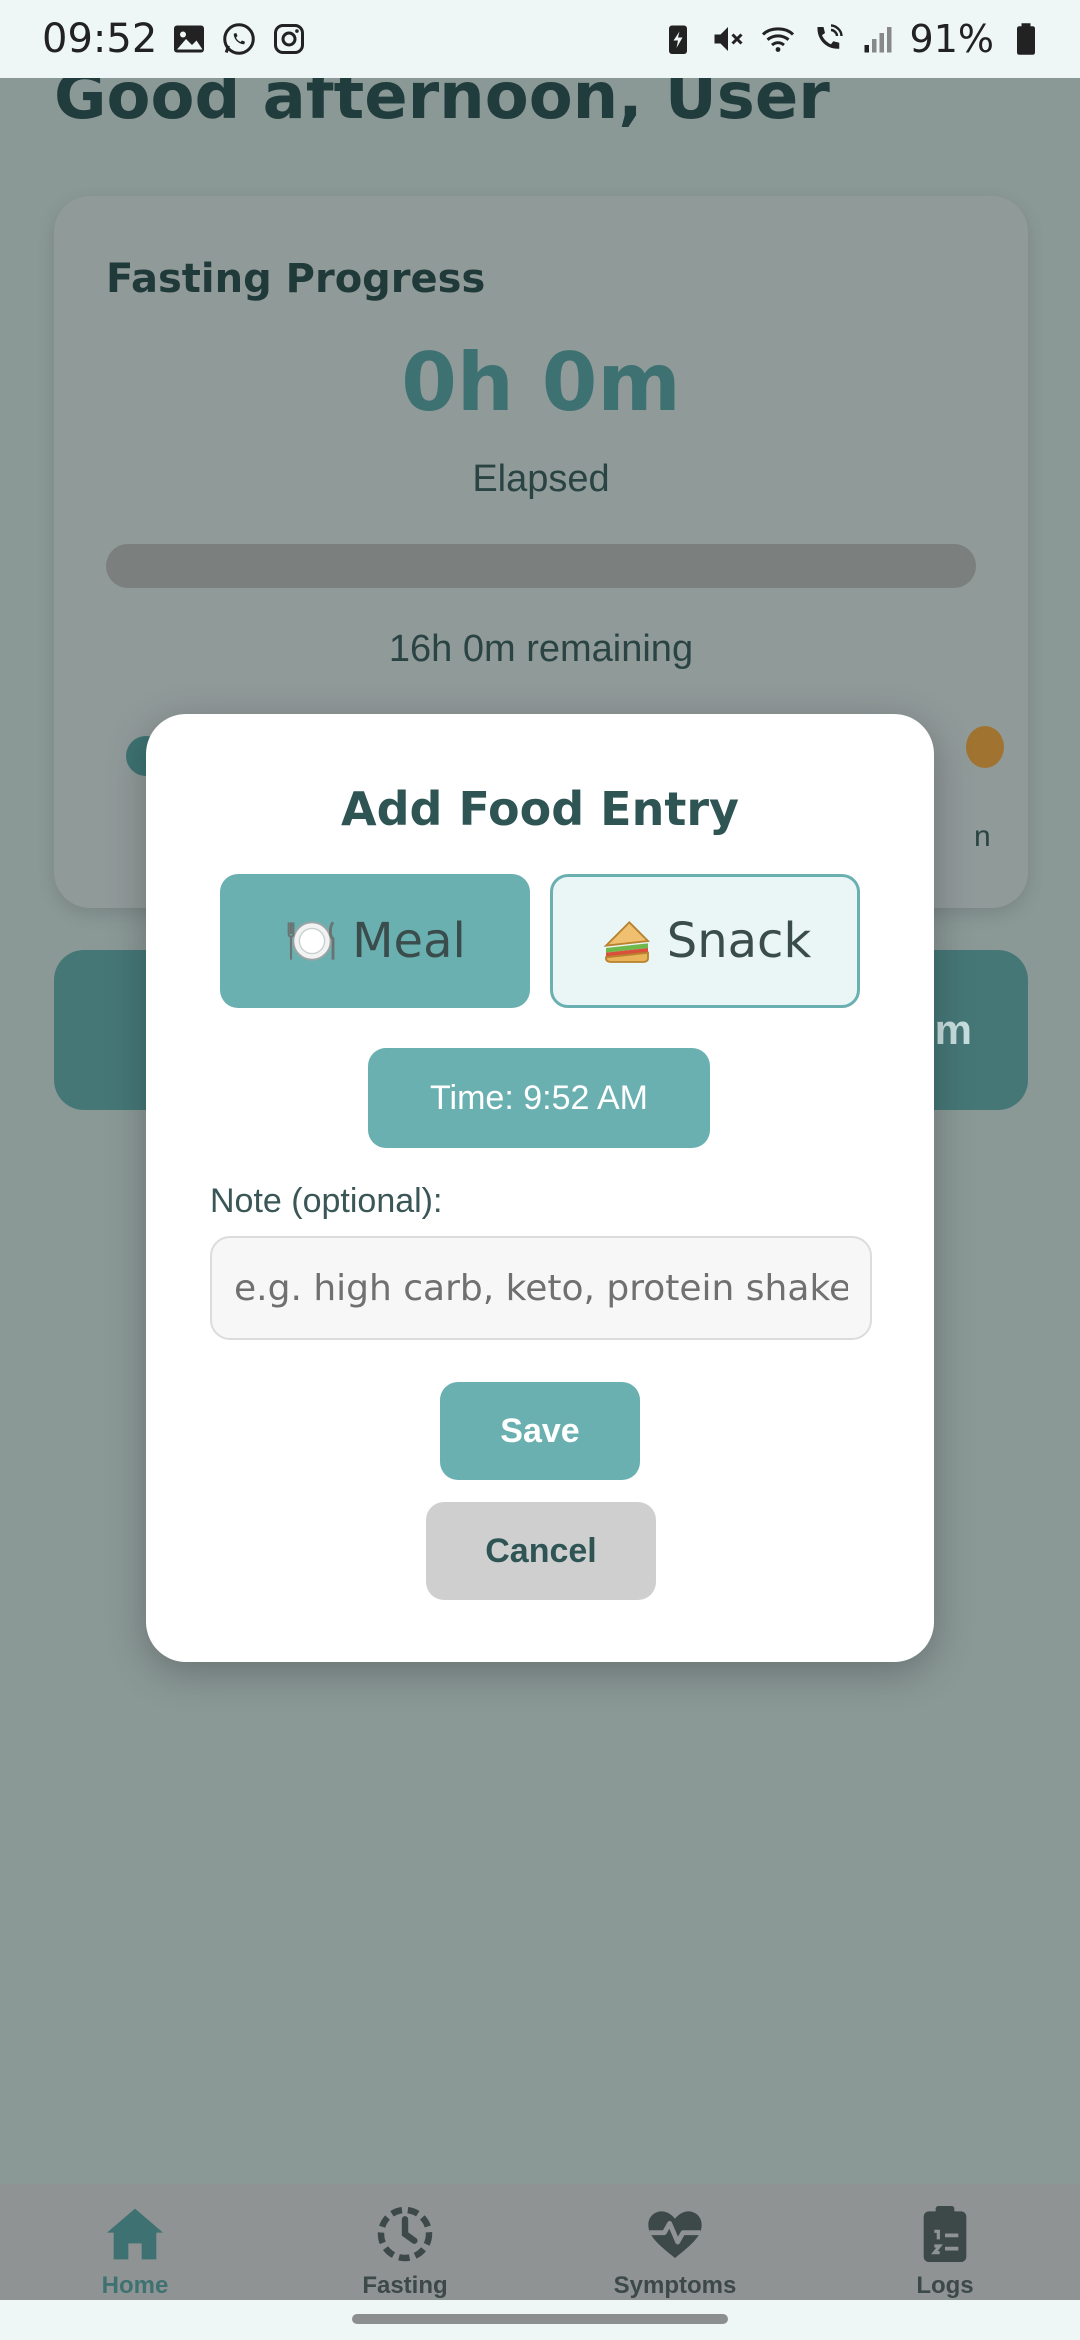  What do you see at coordinates (945, 2285) in the screenshot?
I see `nav-label-logs: Logs` at bounding box center [945, 2285].